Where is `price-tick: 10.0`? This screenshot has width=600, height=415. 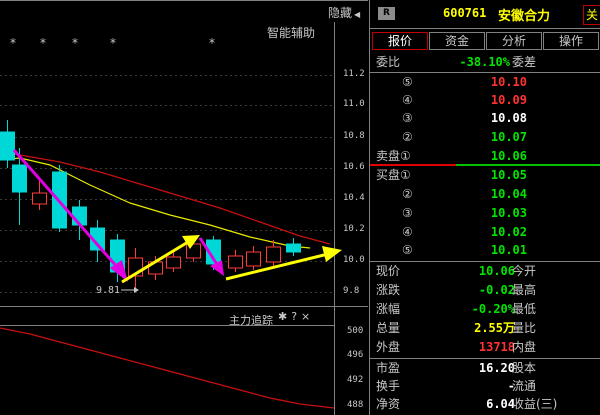 price-tick: 10.0 is located at coordinates (354, 260).